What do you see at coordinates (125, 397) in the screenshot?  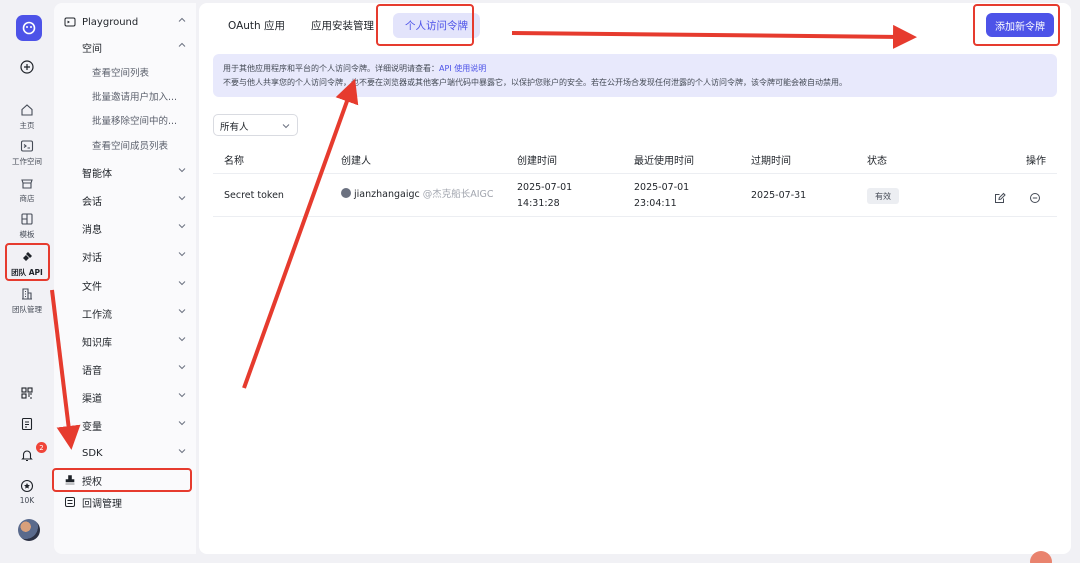 I see `nav-group-channel: 渠道` at bounding box center [125, 397].